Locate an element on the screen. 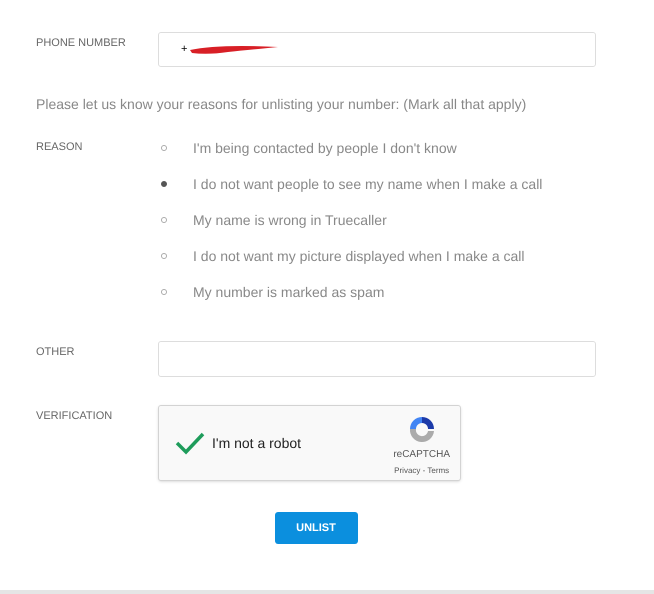  recaptcha-brand-text: reCAPTCHA is located at coordinates (421, 455).